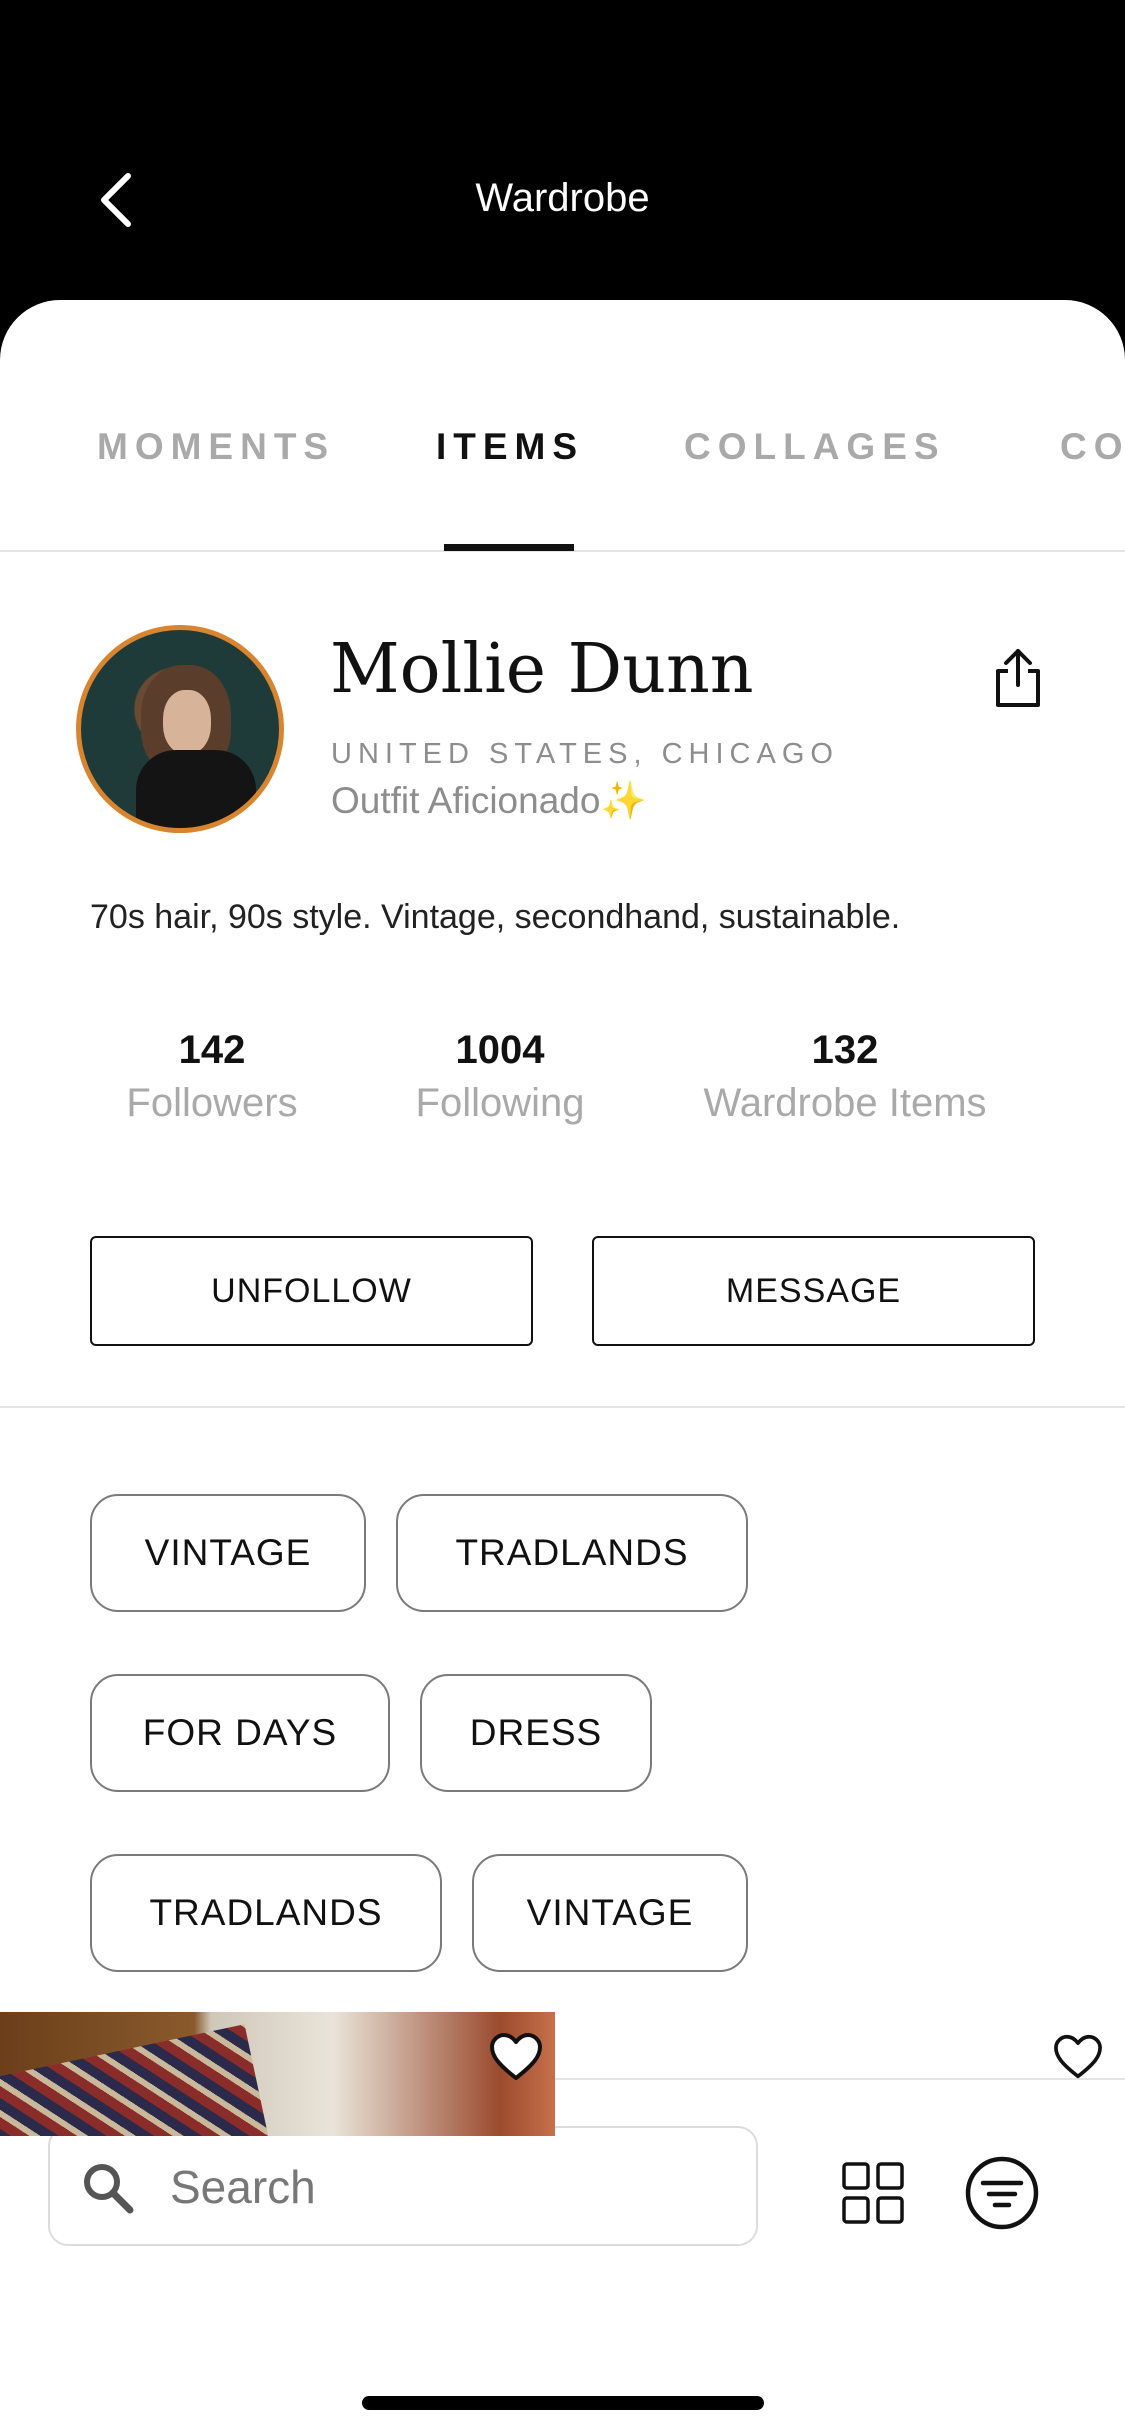 The image size is (1125, 2436). What do you see at coordinates (845, 1077) in the screenshot?
I see `stat-wardrobe-items: 132 Wardrobe Items` at bounding box center [845, 1077].